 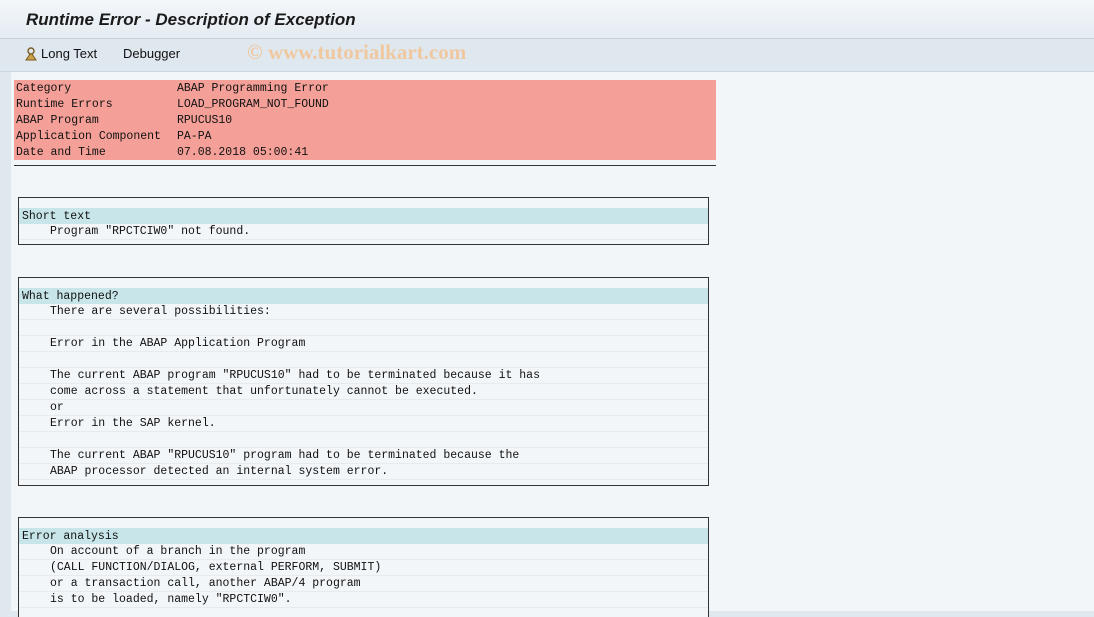 I want to click on header-value: 07.08.2018 05:00:41, so click(x=243, y=152).